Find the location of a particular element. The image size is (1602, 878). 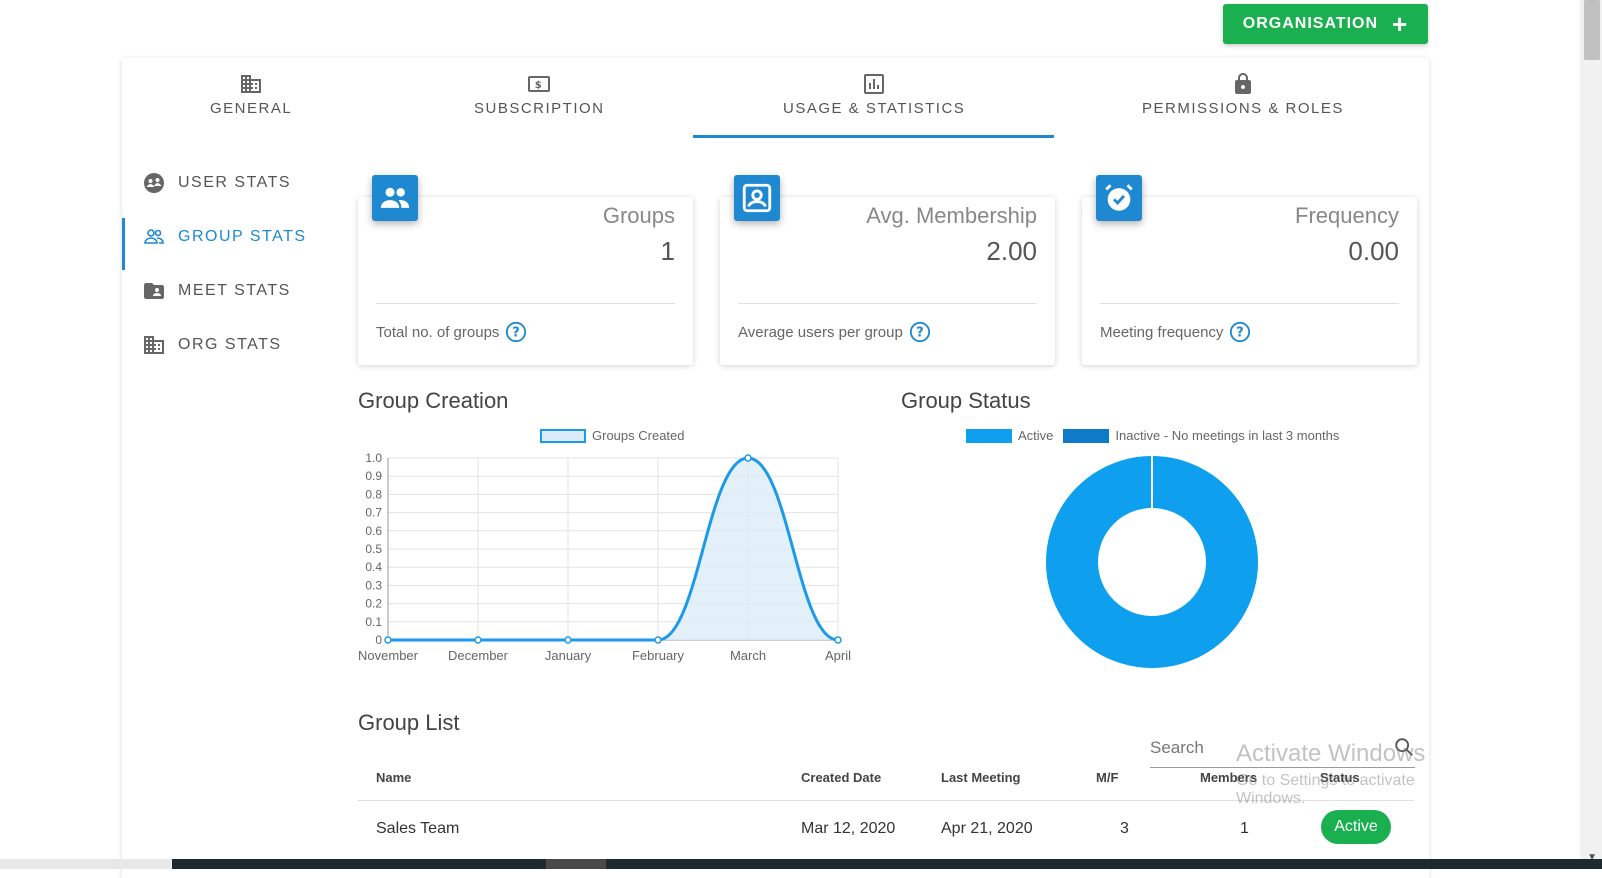

stat-card-groups: Groups 1 Total no. of groups ? is located at coordinates (525, 270).